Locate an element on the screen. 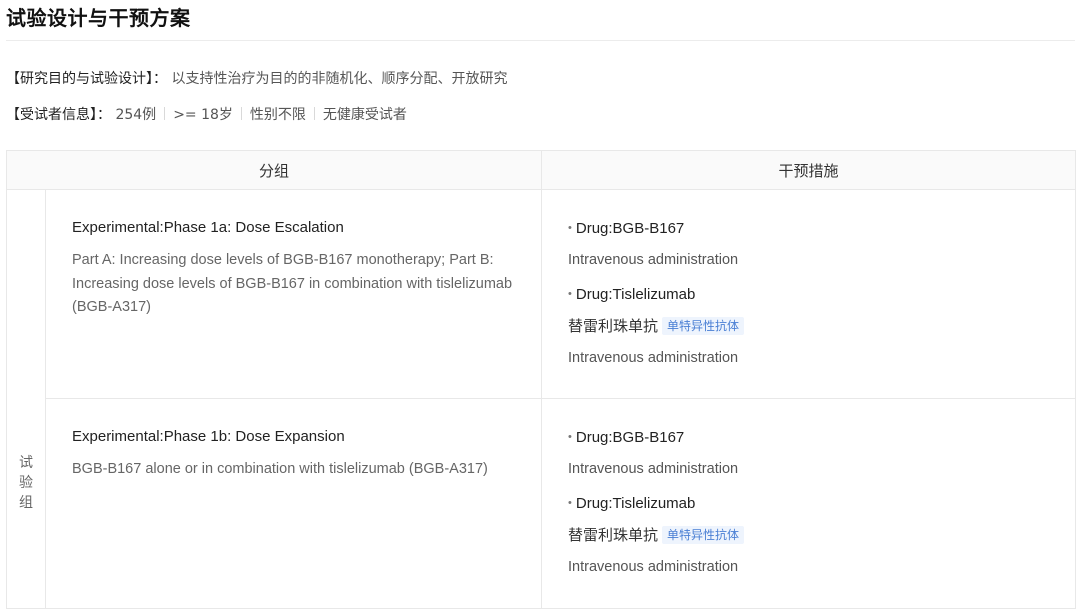 The image size is (1080, 609). study-purpose-line: 【研究目的与试验设计】： 以支持性治疗为目的的非随机化、顺序分配、开放研究 is located at coordinates (256, 78).